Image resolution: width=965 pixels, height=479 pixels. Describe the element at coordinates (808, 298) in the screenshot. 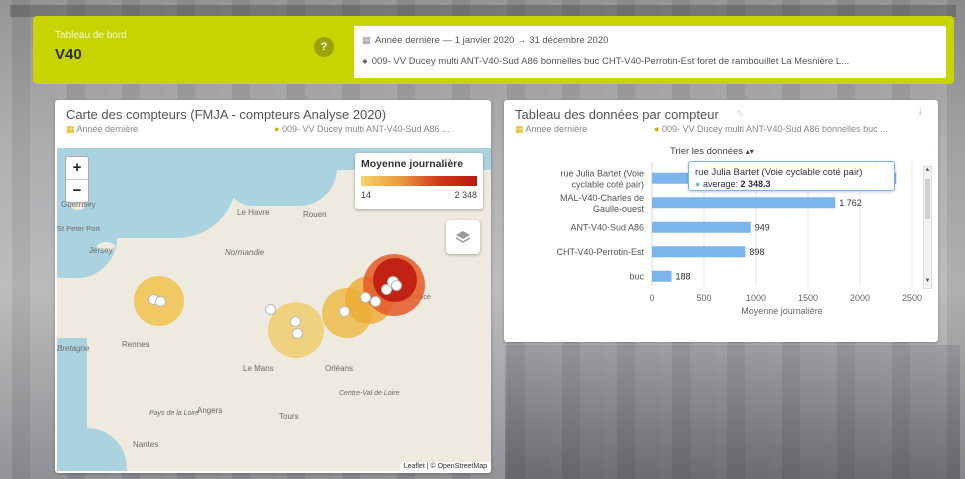

I see `x-tick-label: 1500` at that location.